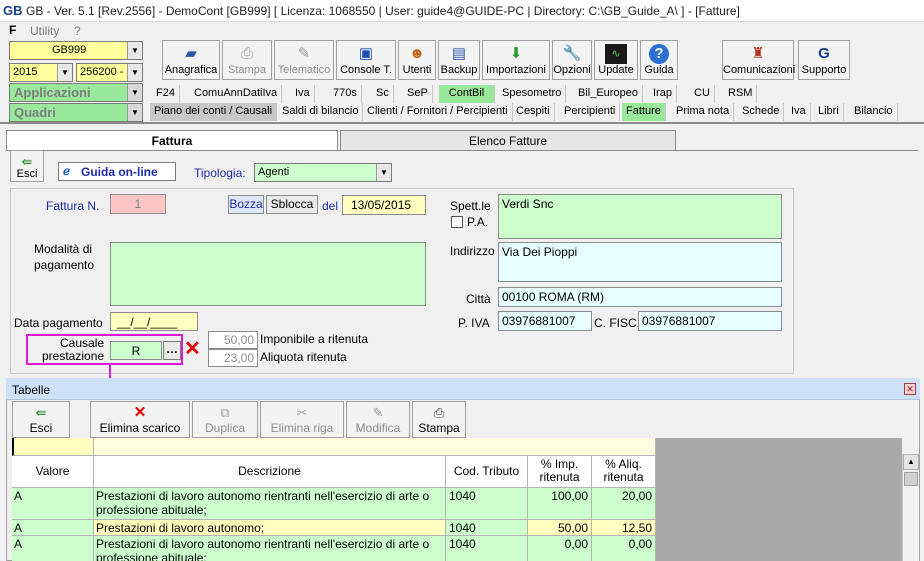 This screenshot has width=924, height=561. What do you see at coordinates (270, 472) in the screenshot?
I see `column-header-descrizione: Descrizione` at bounding box center [270, 472].